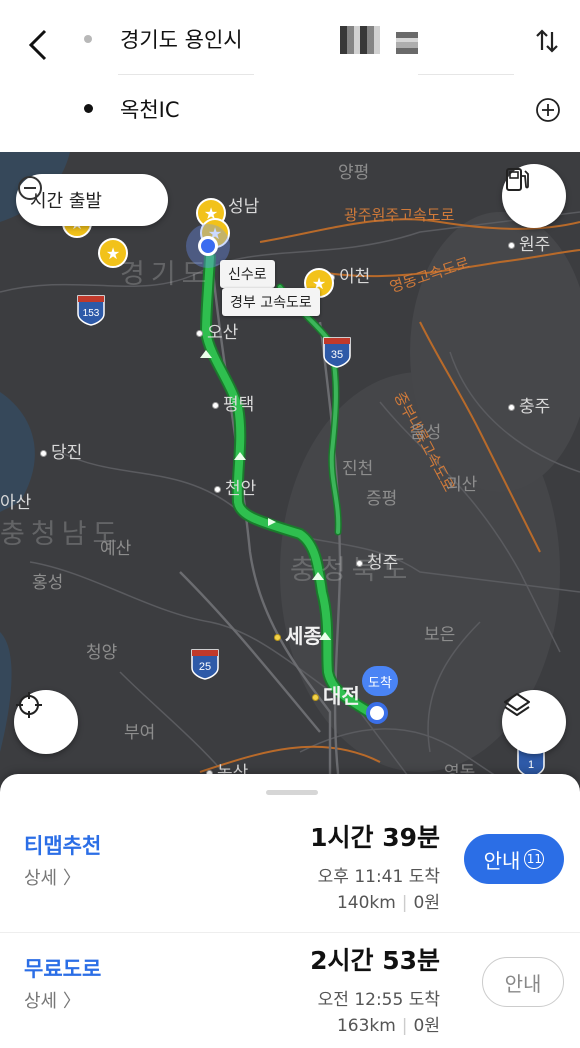 The image size is (580, 1048). I want to click on add-waypoint-button, so click(548, 110).